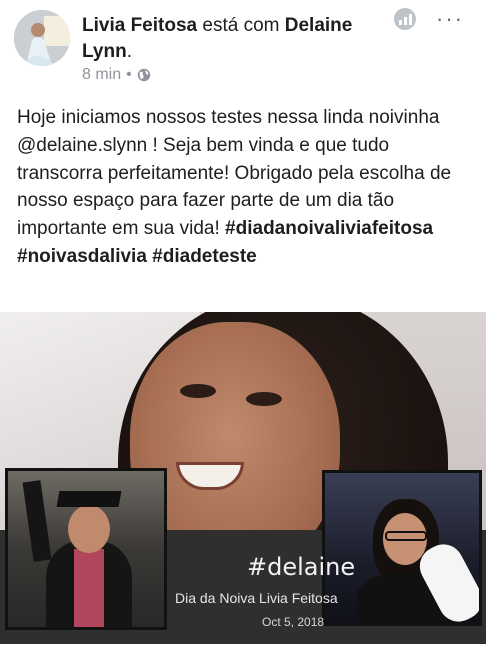  I want to click on author-line: Livia Feitosa está com Delaine Lynn., so click(242, 39).